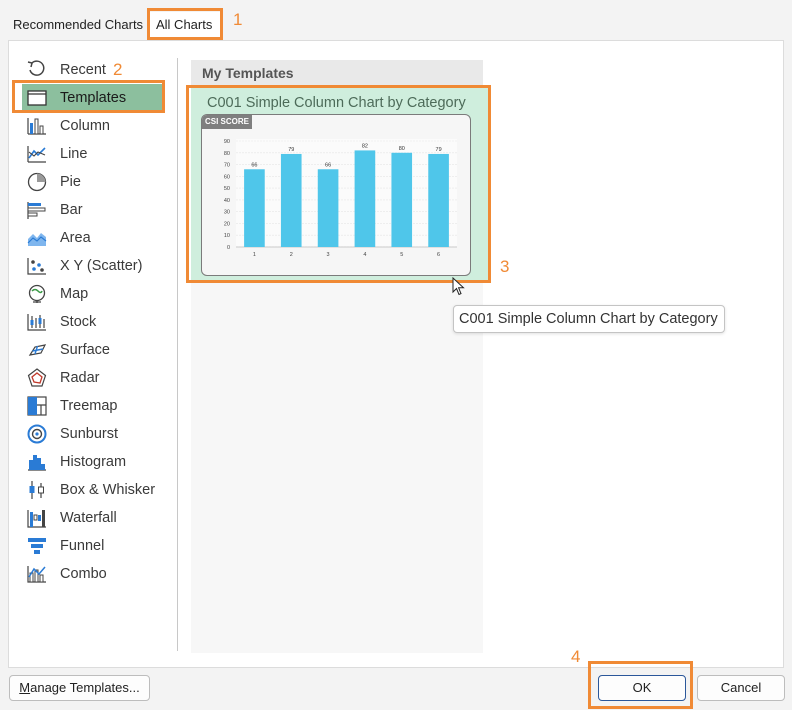  What do you see at coordinates (37, 518) in the screenshot?
I see `waterfall-chart-icon` at bounding box center [37, 518].